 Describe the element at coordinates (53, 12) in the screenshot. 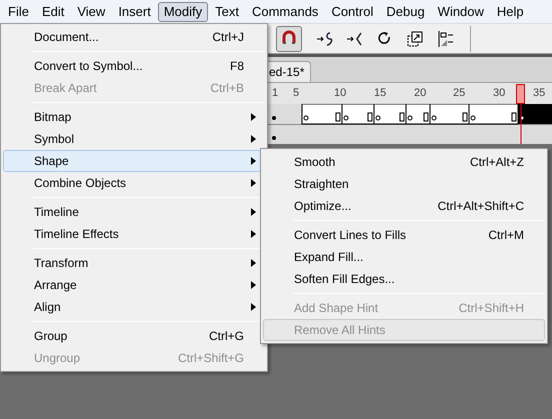

I see `menu-bar-item: Edit` at that location.